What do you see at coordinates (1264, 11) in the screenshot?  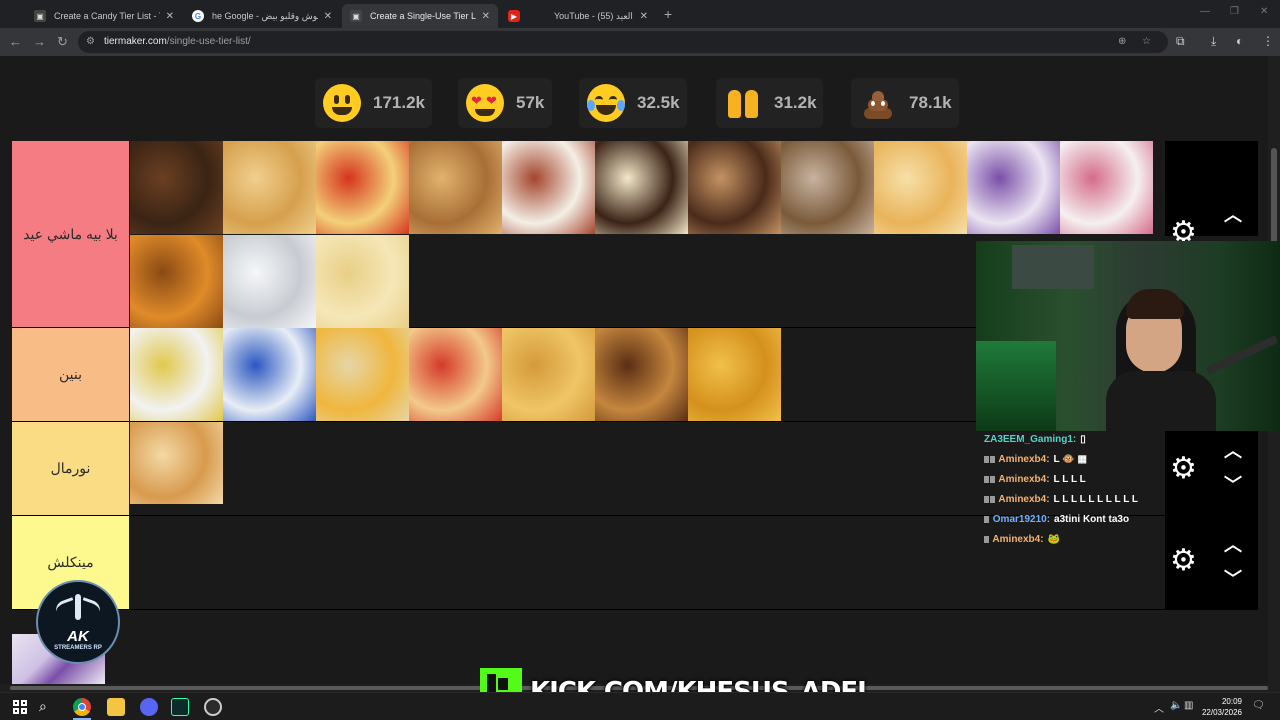 I see `close-window-icon: ✕` at bounding box center [1264, 11].